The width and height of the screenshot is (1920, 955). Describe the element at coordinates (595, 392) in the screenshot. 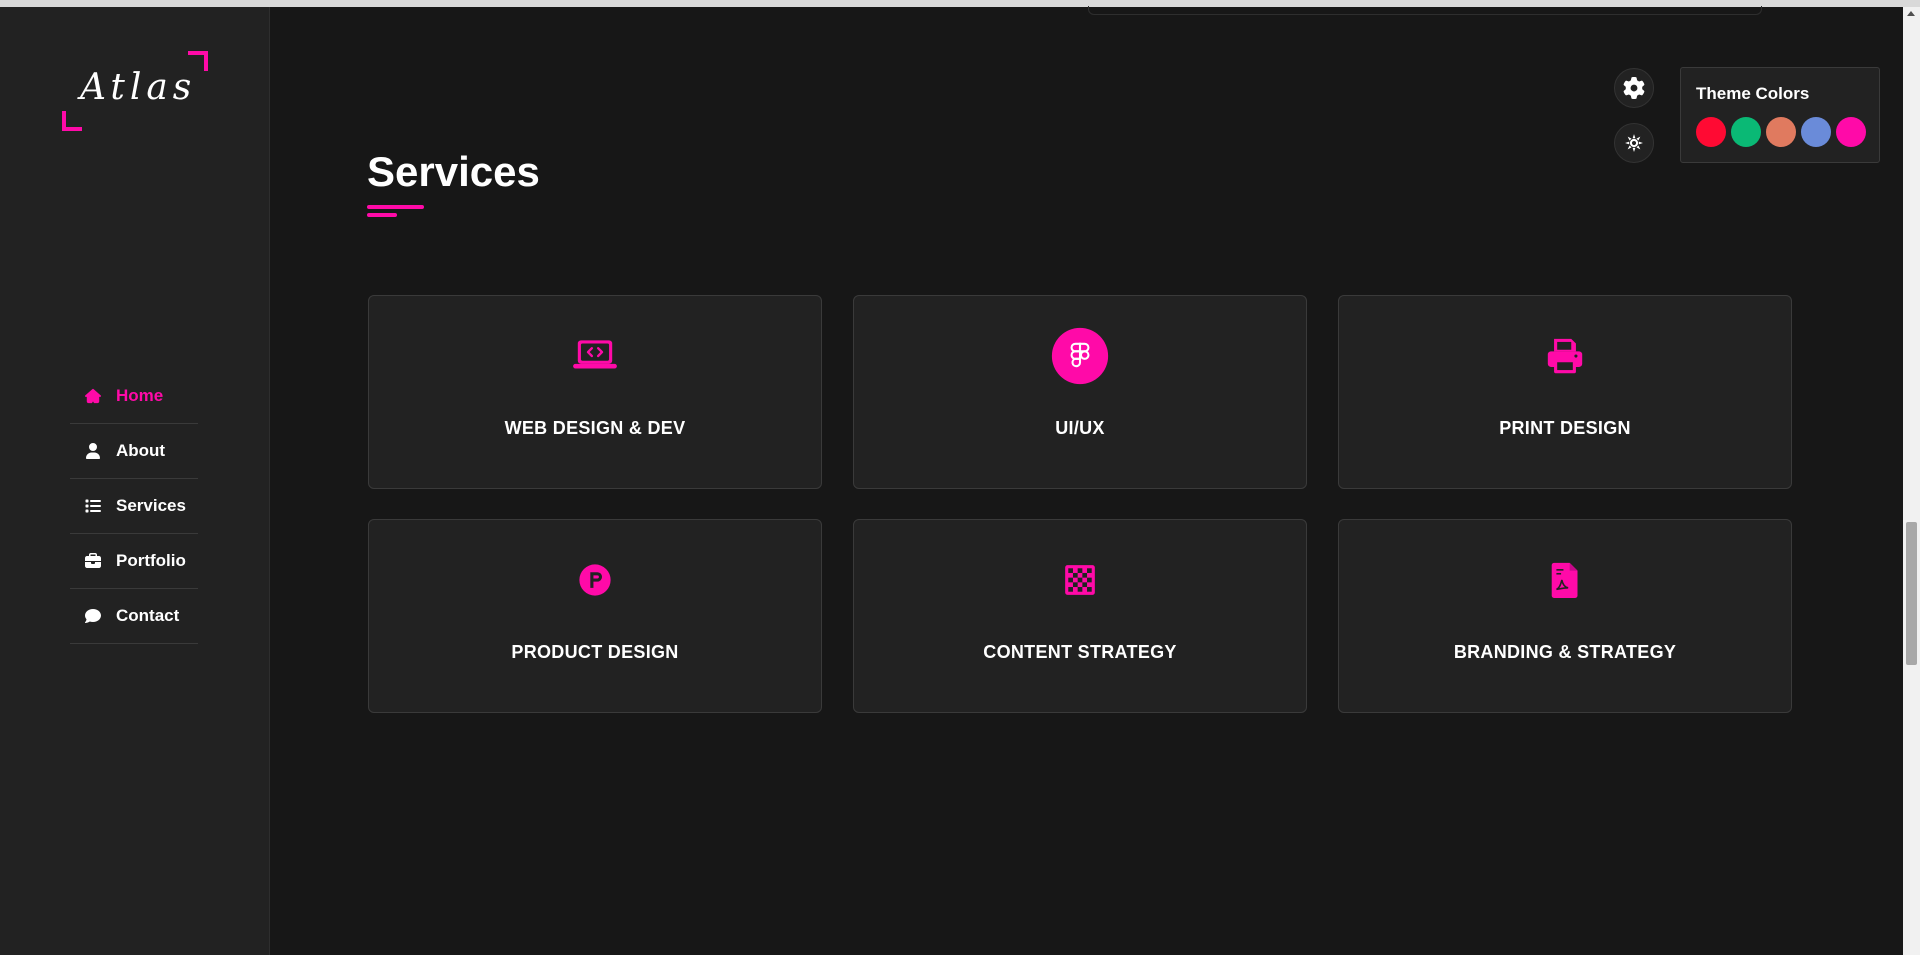

I see `service-card-web-design: WEB DESIGN & DEV` at that location.